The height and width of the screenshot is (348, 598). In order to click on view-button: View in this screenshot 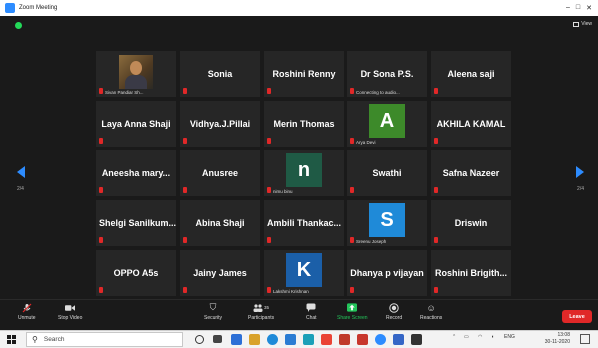, I will do `click(582, 24)`.